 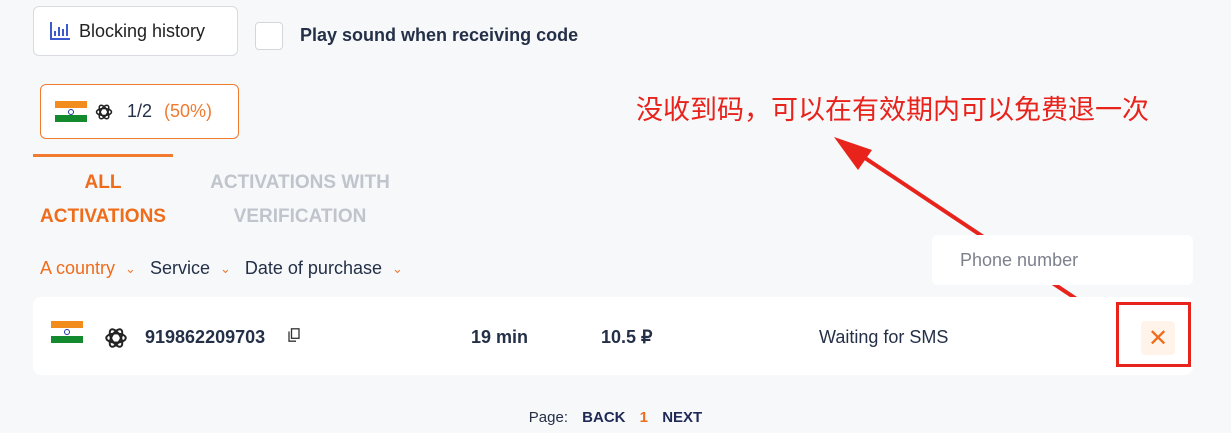 I want to click on phone-number-search-input, so click(x=1062, y=260).